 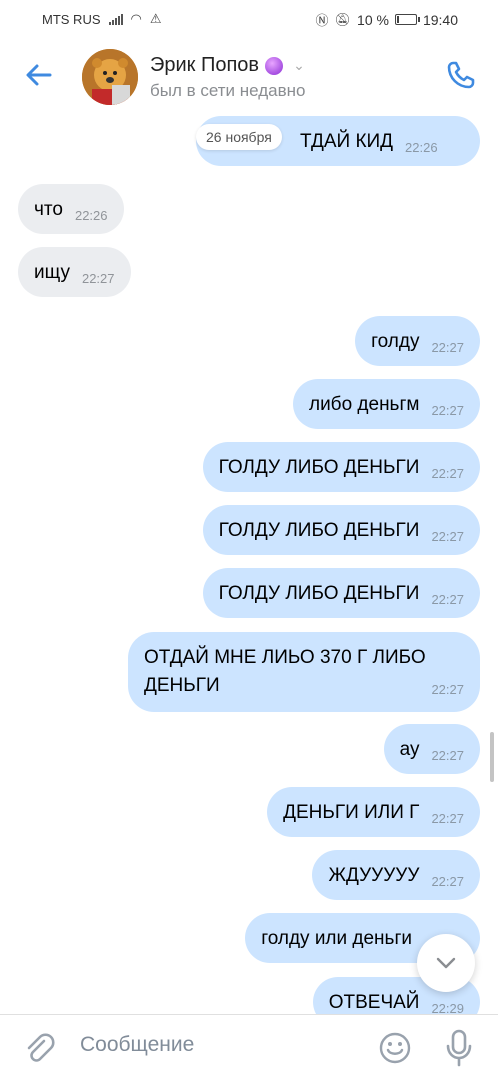 I want to click on paperclip-icon, so click(x=39, y=1048).